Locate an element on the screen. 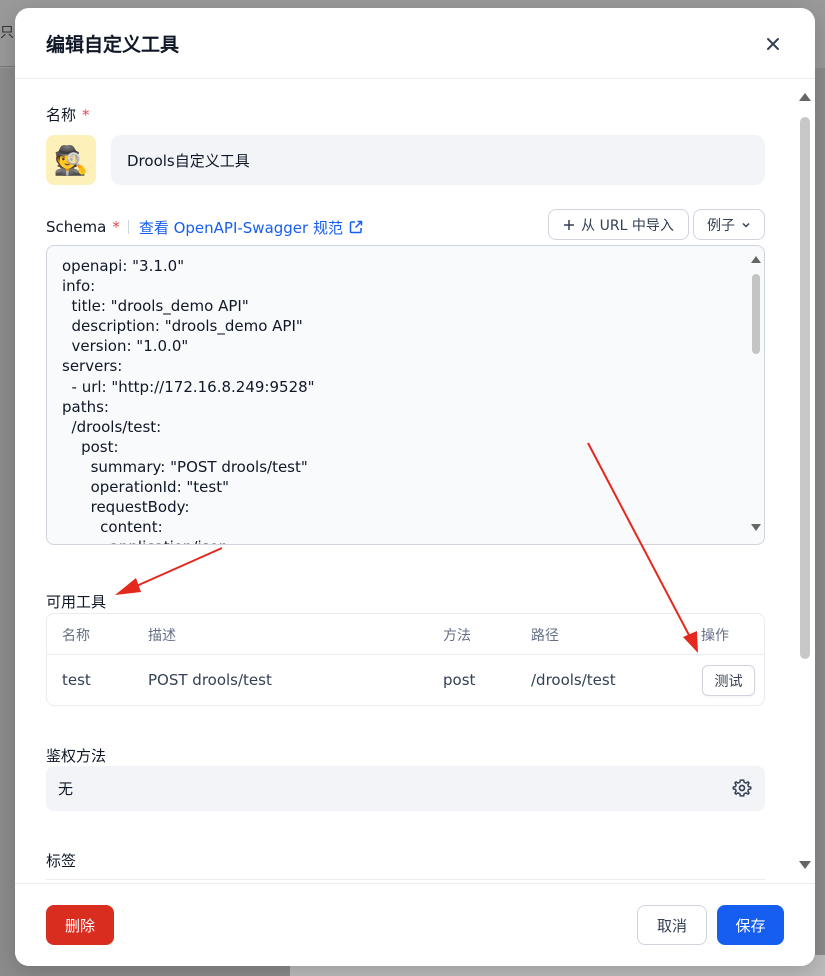 Image resolution: width=825 pixels, height=976 pixels. view-openapi-spec-link: 查看 OpenAPI-Swagger 规范 is located at coordinates (251, 227).